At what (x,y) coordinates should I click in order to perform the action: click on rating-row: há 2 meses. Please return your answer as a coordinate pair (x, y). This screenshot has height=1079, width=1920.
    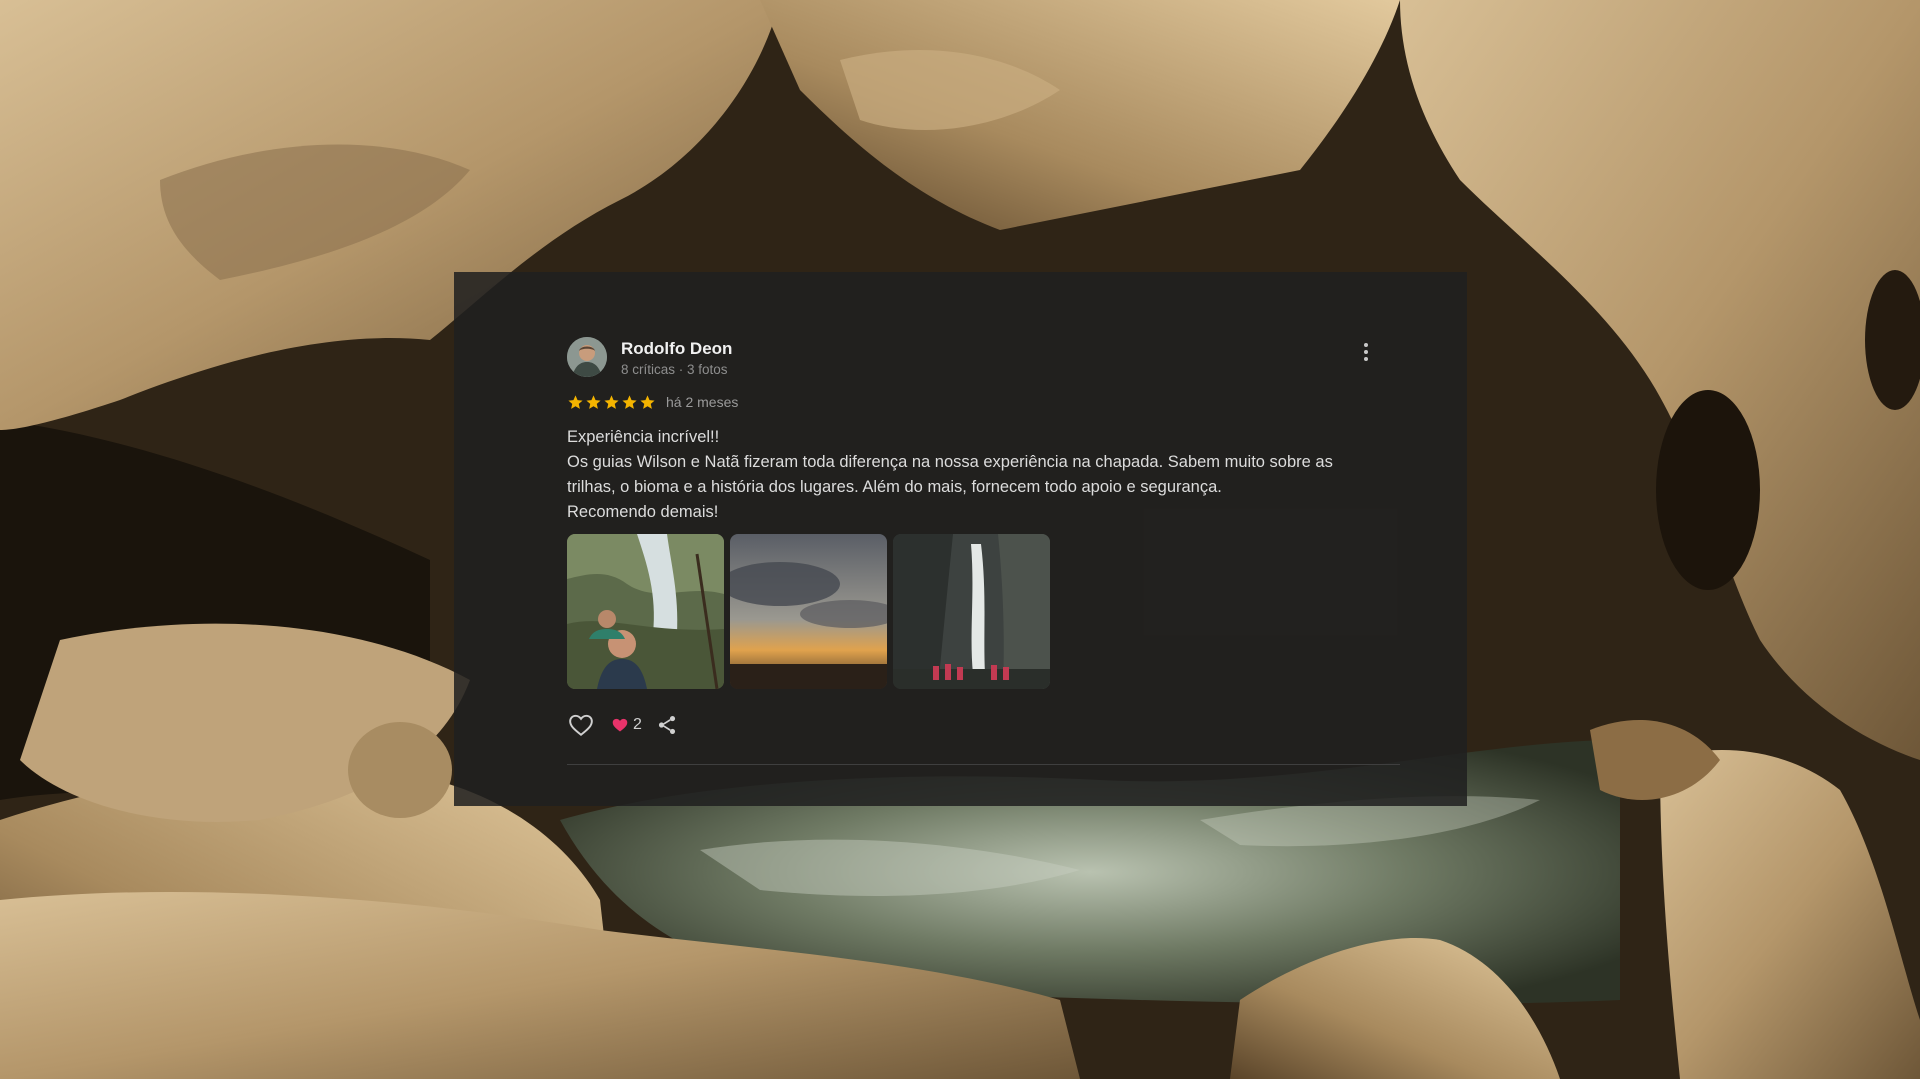
    Looking at the image, I should click on (652, 402).